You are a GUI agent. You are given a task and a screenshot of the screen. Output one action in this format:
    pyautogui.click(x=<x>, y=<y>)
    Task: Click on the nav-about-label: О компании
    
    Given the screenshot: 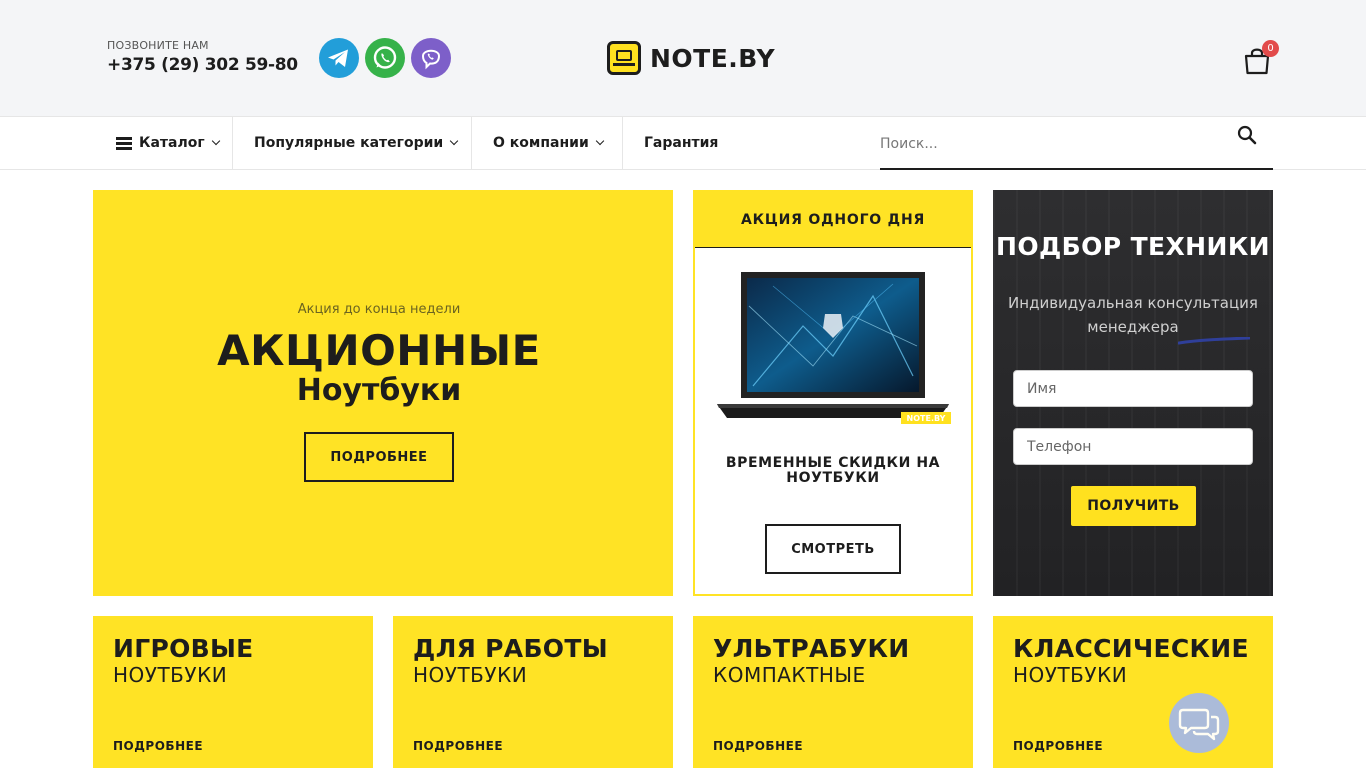 What is the action you would take?
    pyautogui.click(x=541, y=143)
    